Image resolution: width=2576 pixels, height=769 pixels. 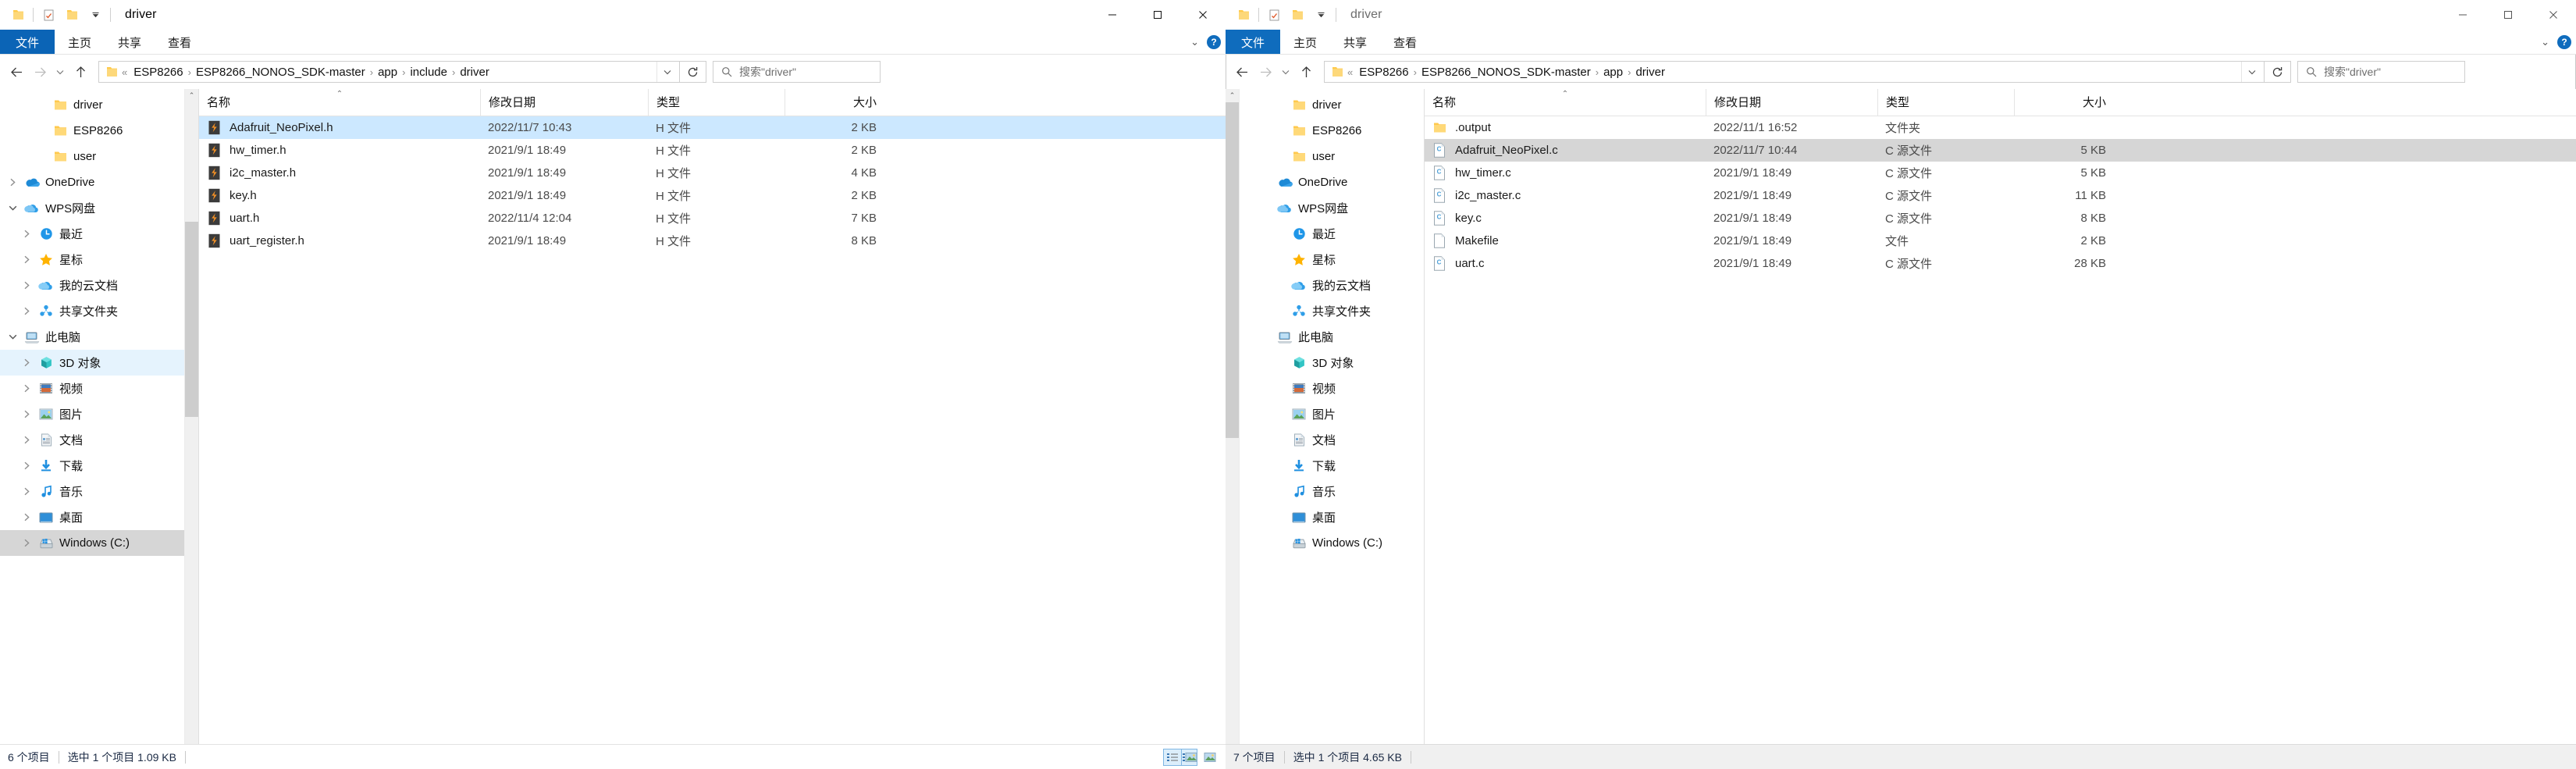 What do you see at coordinates (1331, 208) in the screenshot?
I see `tree-item-WPS网盘: WPS网盘` at bounding box center [1331, 208].